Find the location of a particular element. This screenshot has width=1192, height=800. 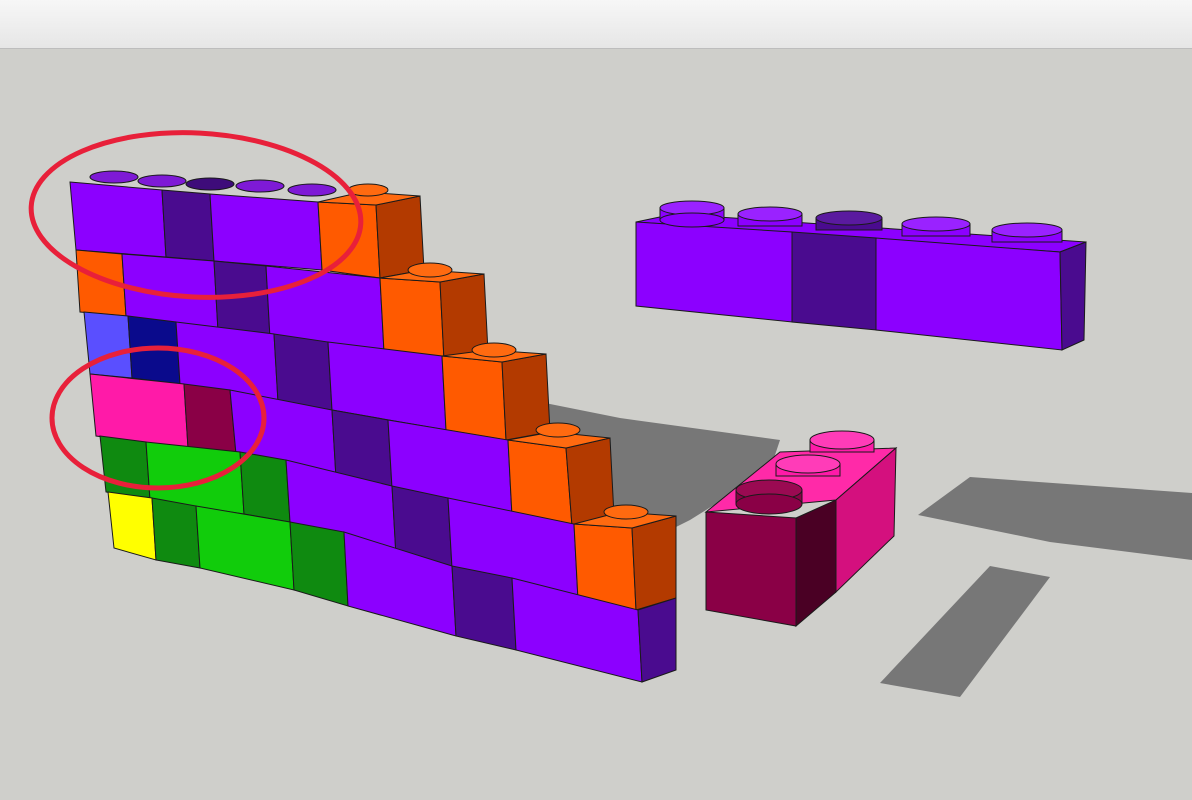

wall-r6-darkgreen-b is located at coordinates (319, 564).